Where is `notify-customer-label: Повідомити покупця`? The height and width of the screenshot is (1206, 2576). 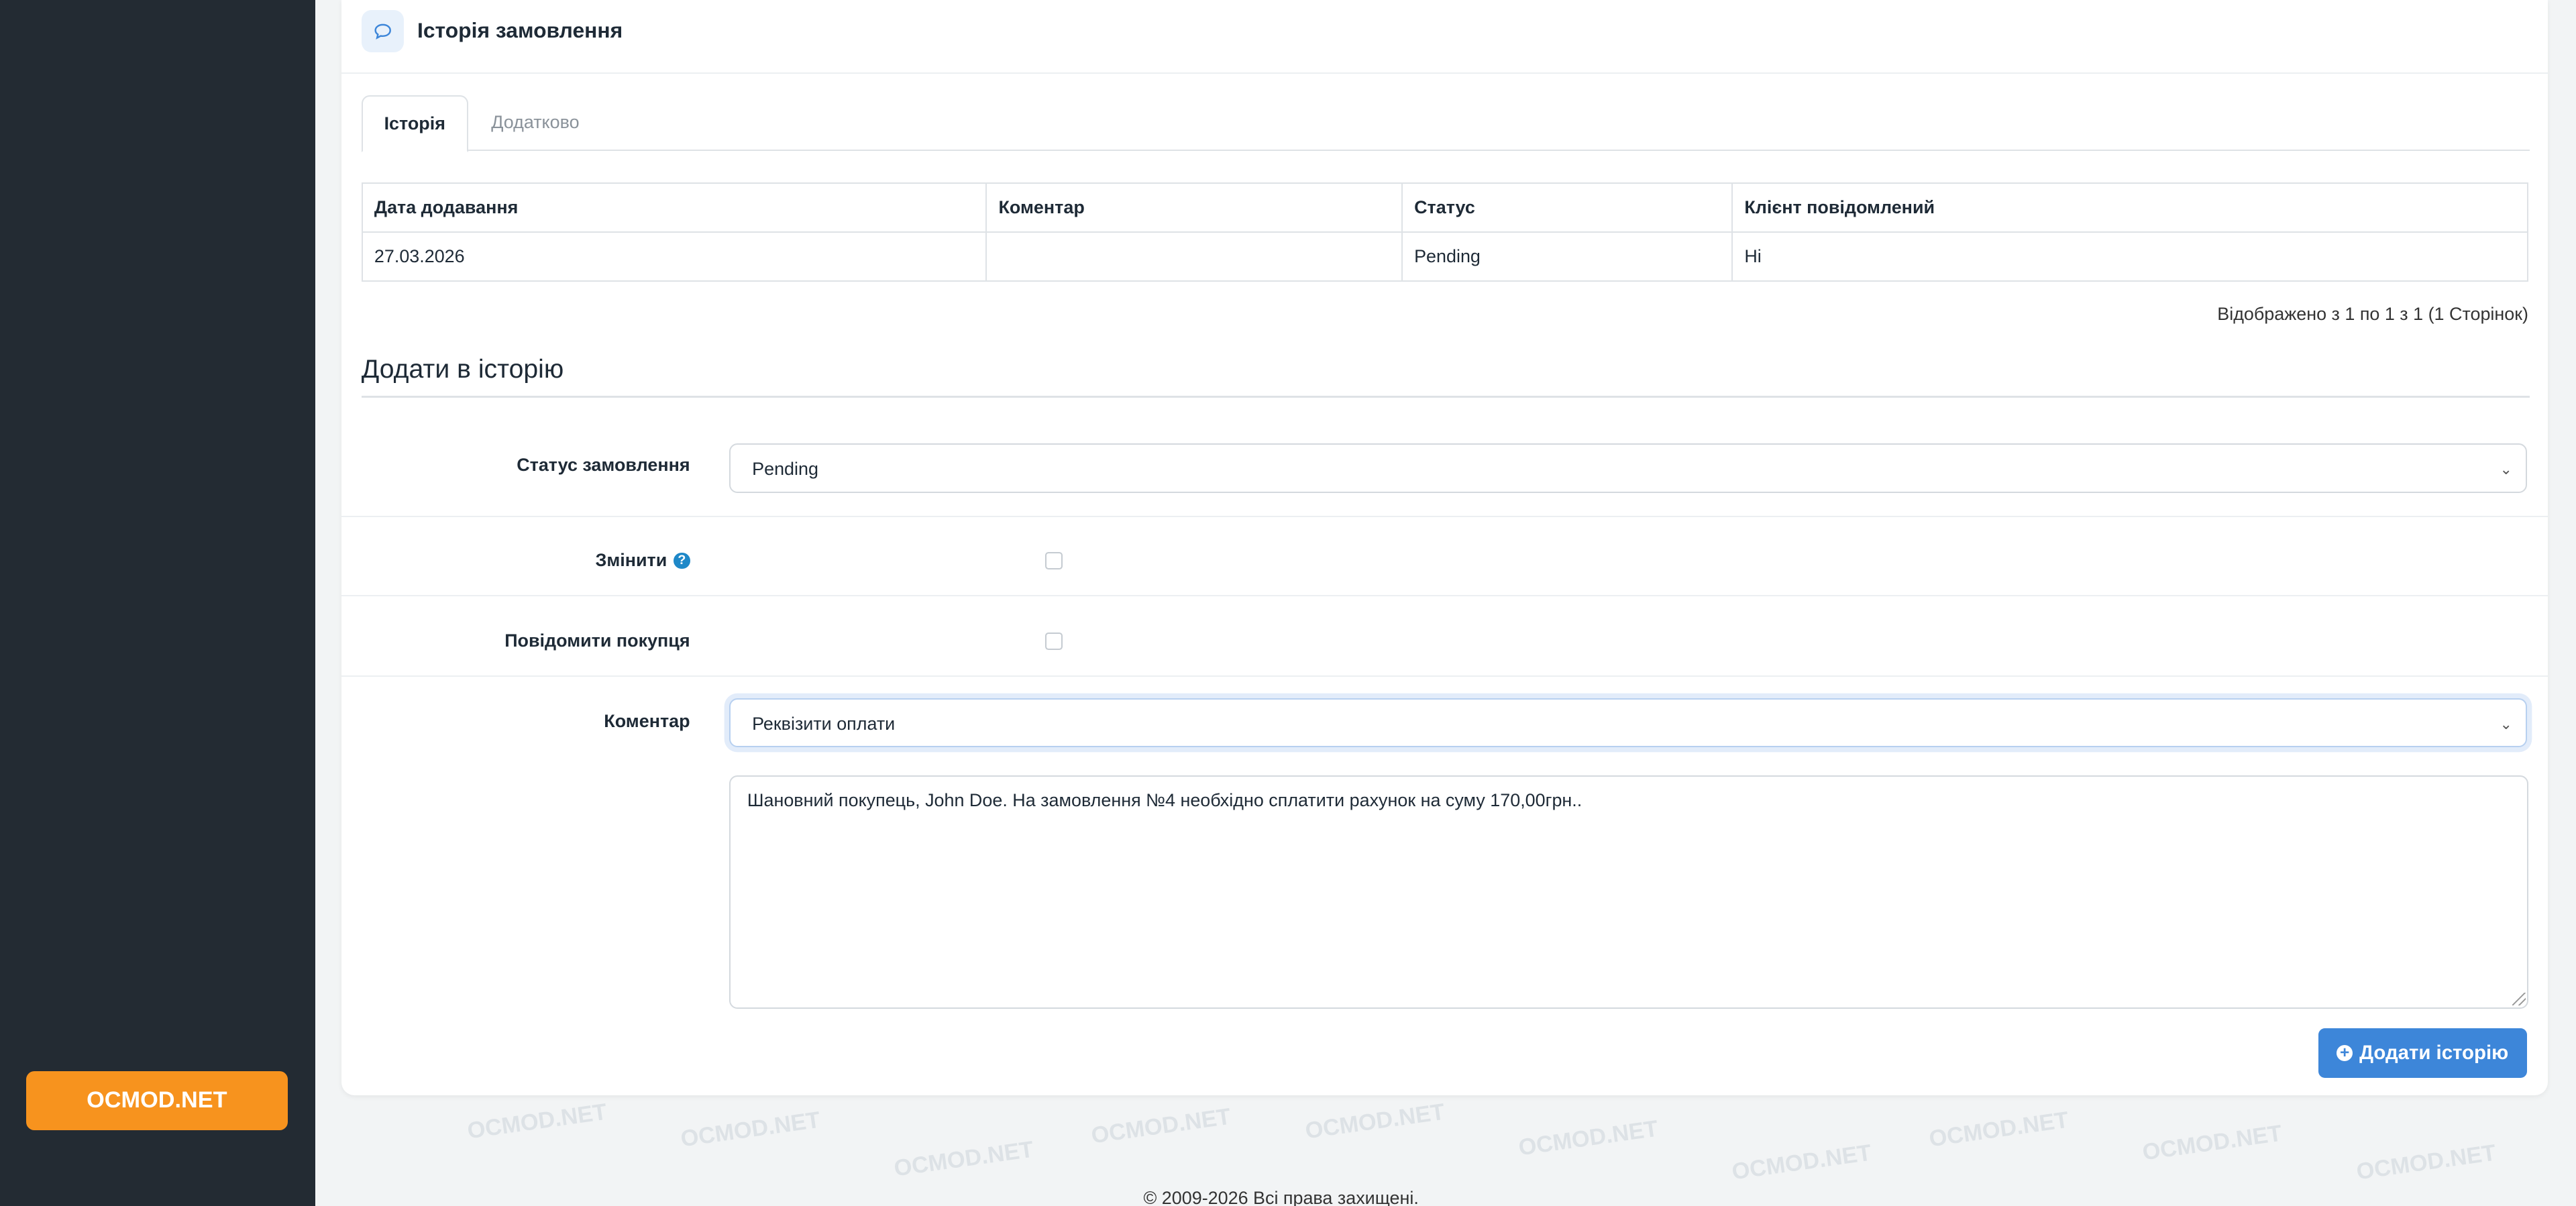 notify-customer-label: Повідомити покупця is located at coordinates (597, 641).